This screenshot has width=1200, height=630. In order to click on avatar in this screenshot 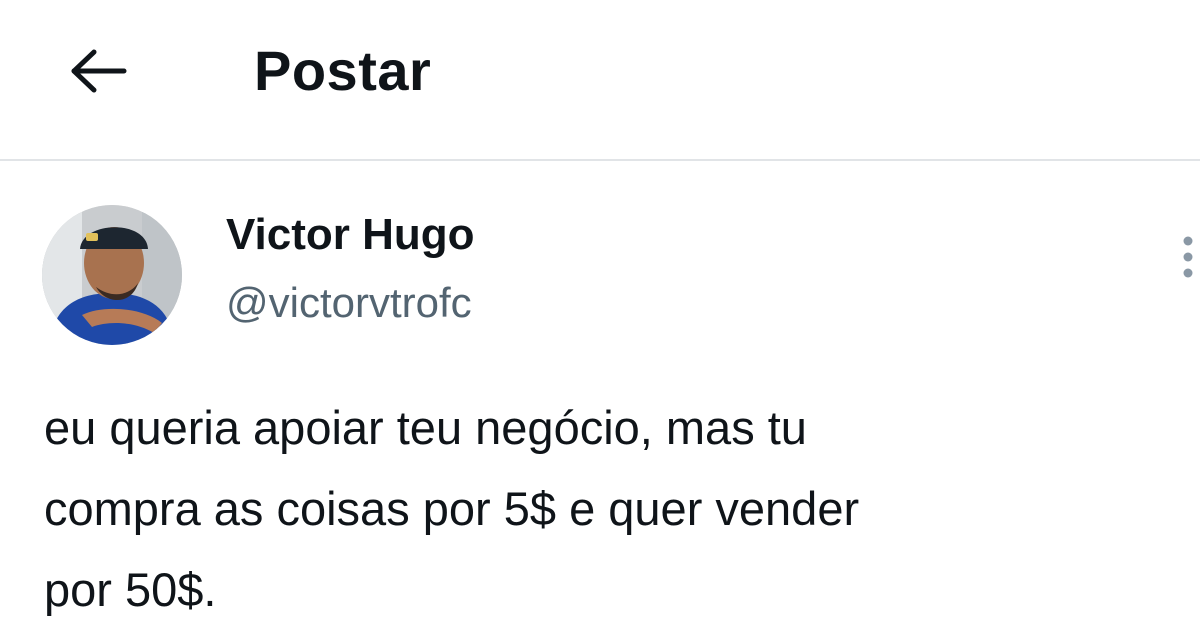, I will do `click(112, 275)`.